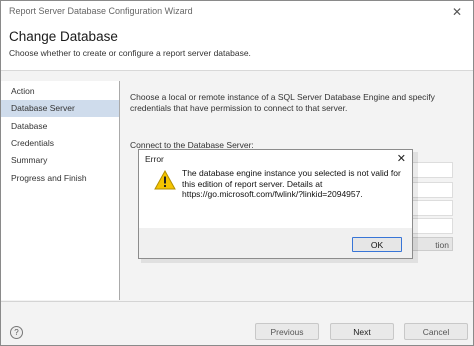  I want to click on ok-button: OK, so click(377, 244).